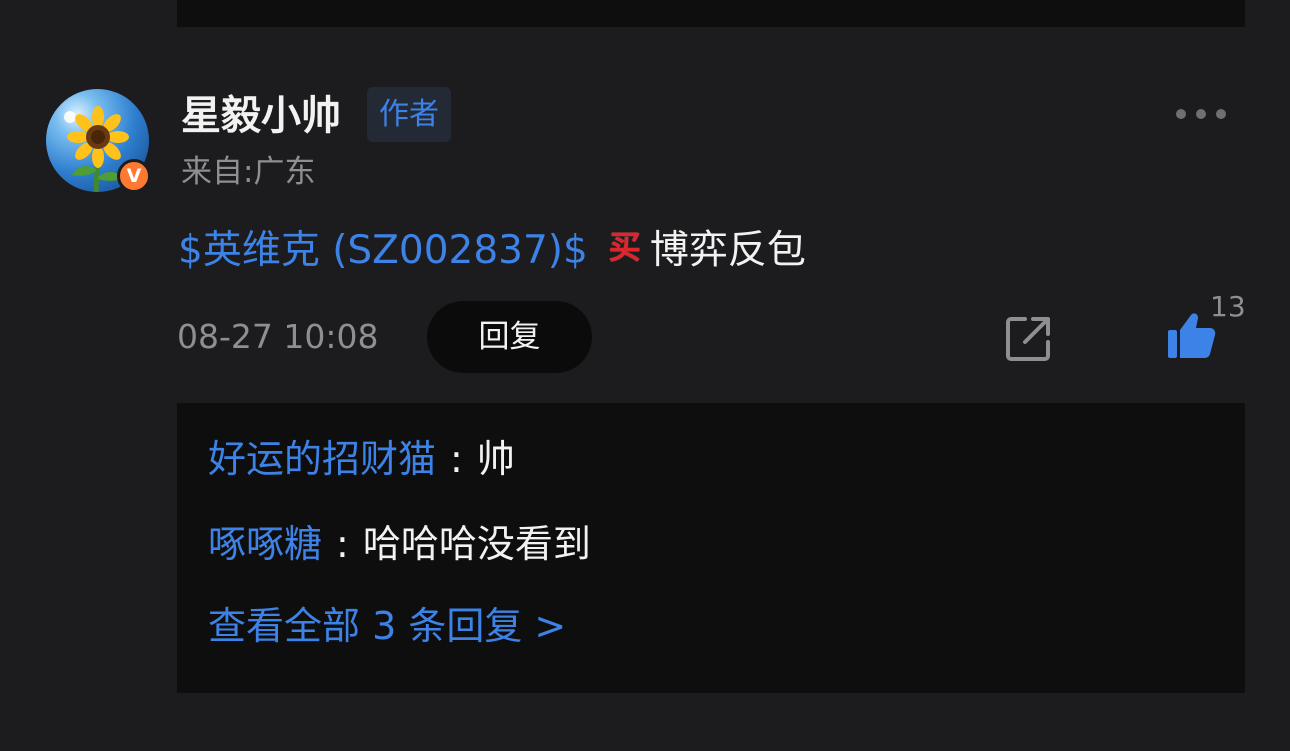 This screenshot has height=751, width=1290. Describe the element at coordinates (265, 544) in the screenshot. I see `reply-username: 啄啄糖` at that location.